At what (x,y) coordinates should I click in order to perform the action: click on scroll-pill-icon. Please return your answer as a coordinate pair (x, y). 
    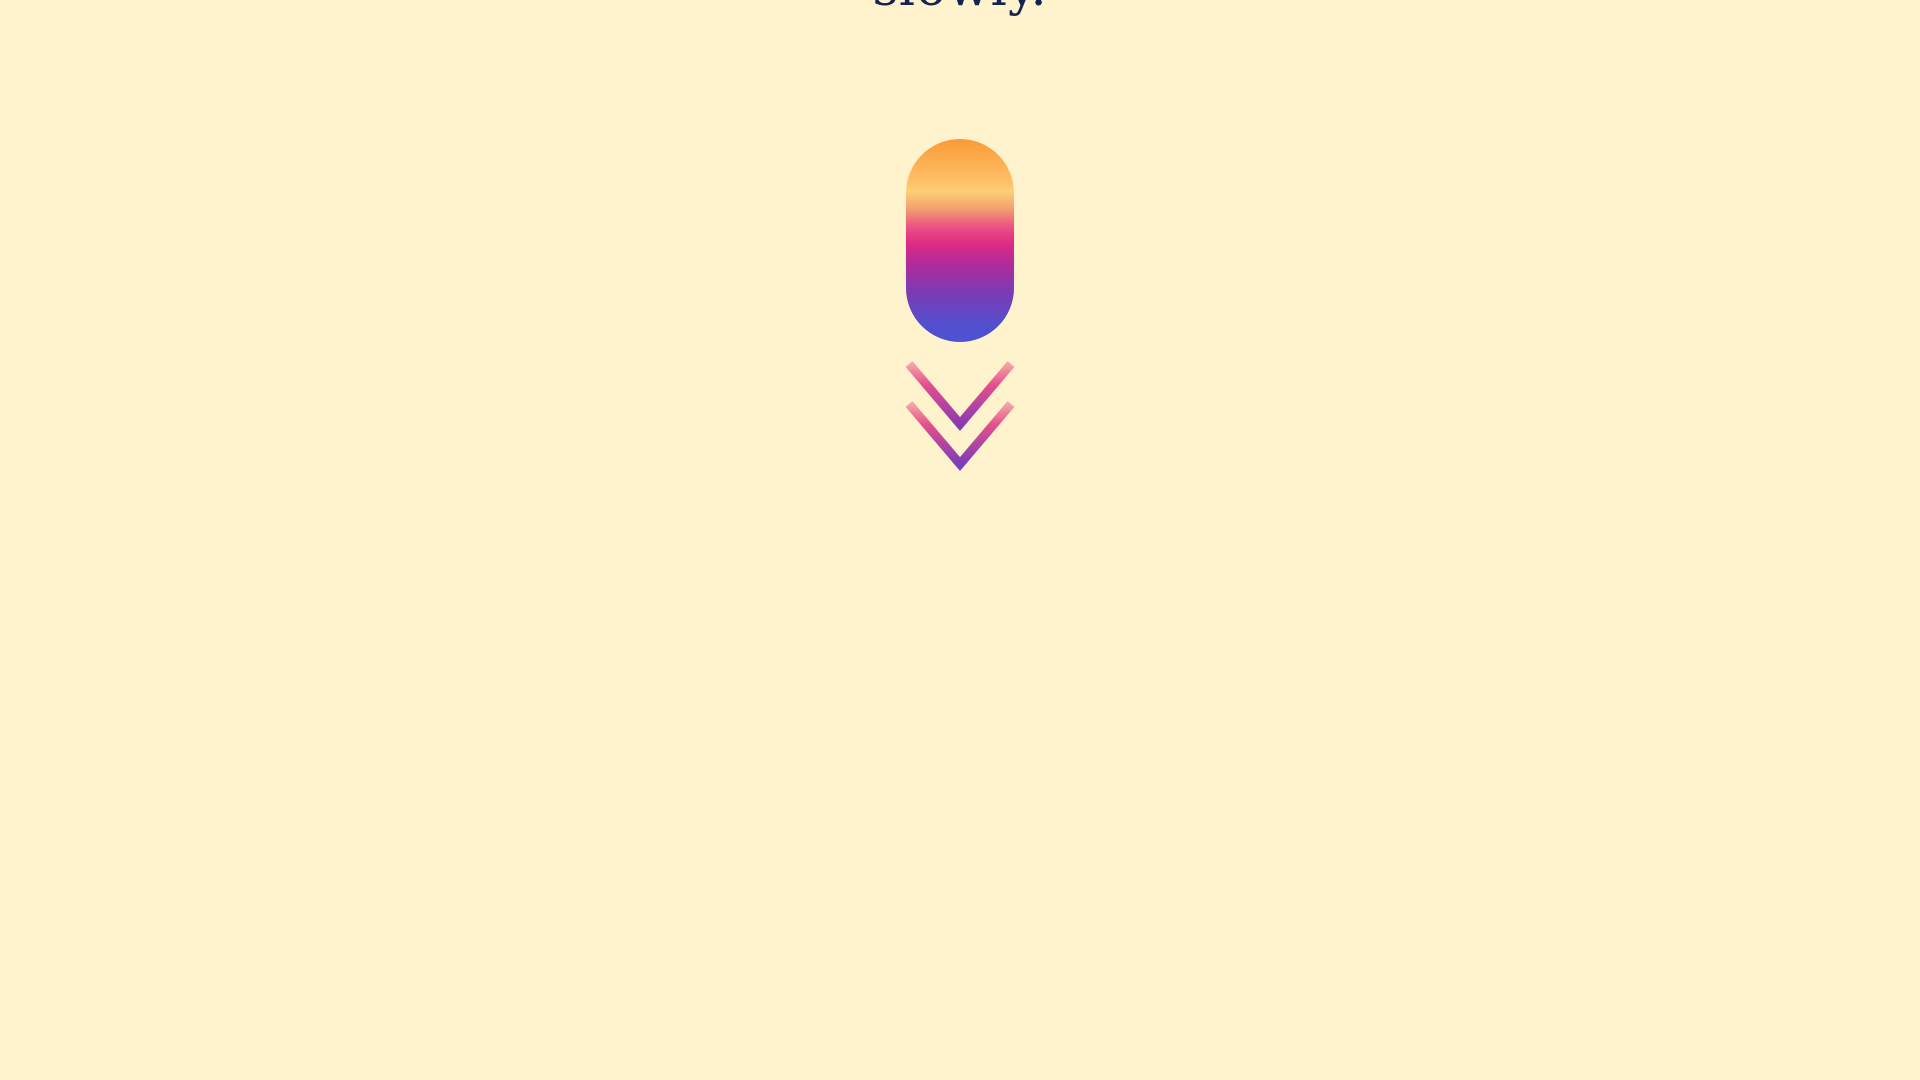
    Looking at the image, I should click on (960, 240).